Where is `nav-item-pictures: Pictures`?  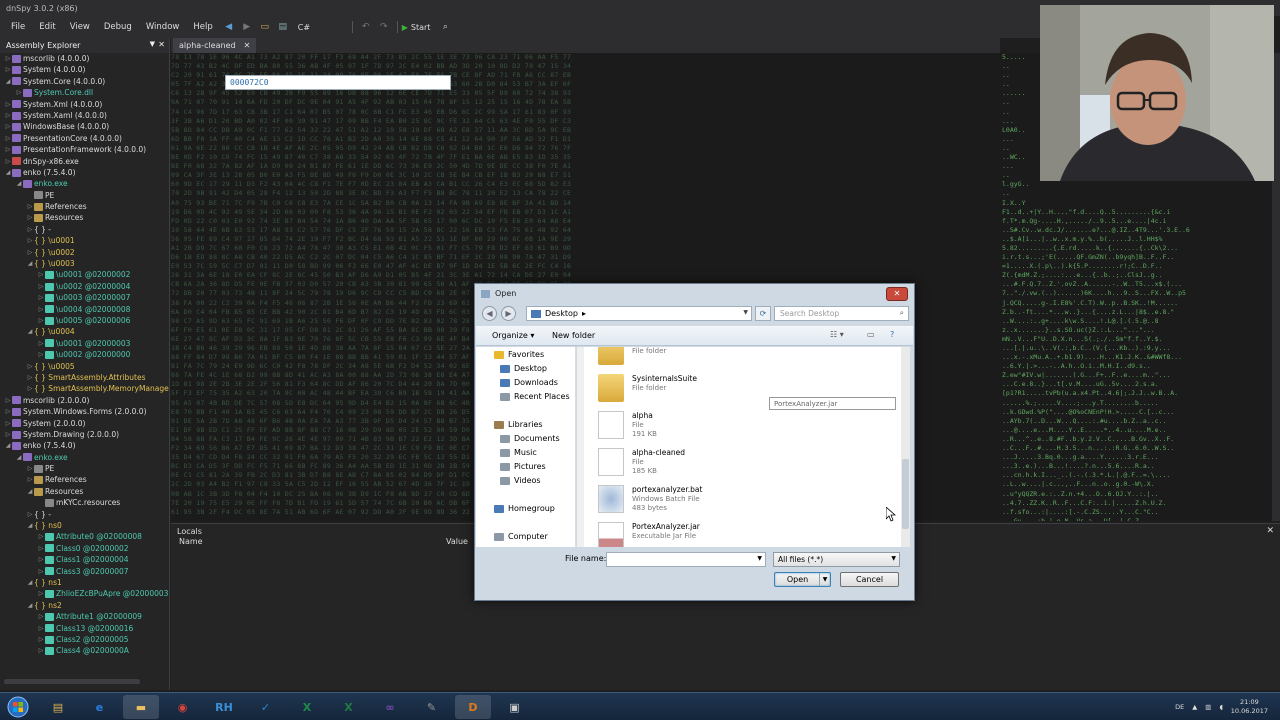
nav-item-pictures: Pictures is located at coordinates (523, 466).